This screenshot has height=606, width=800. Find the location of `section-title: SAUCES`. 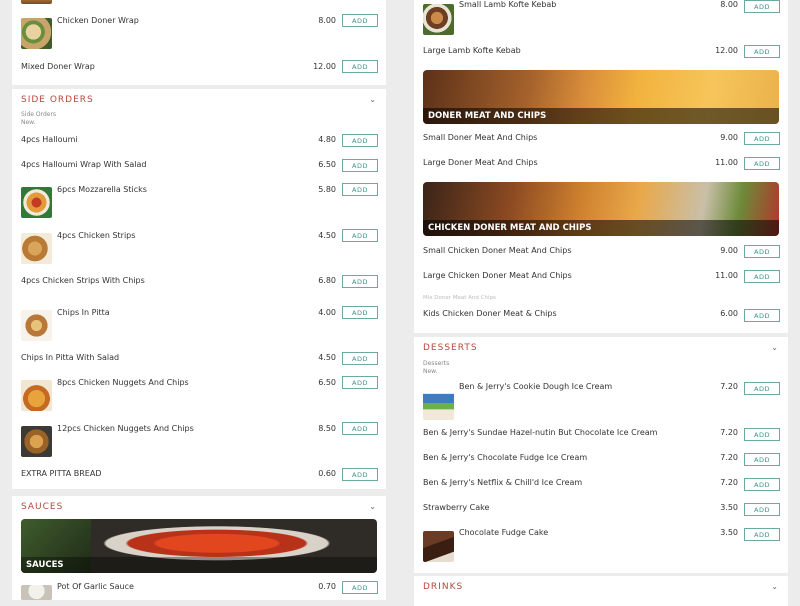

section-title: SAUCES is located at coordinates (42, 507).